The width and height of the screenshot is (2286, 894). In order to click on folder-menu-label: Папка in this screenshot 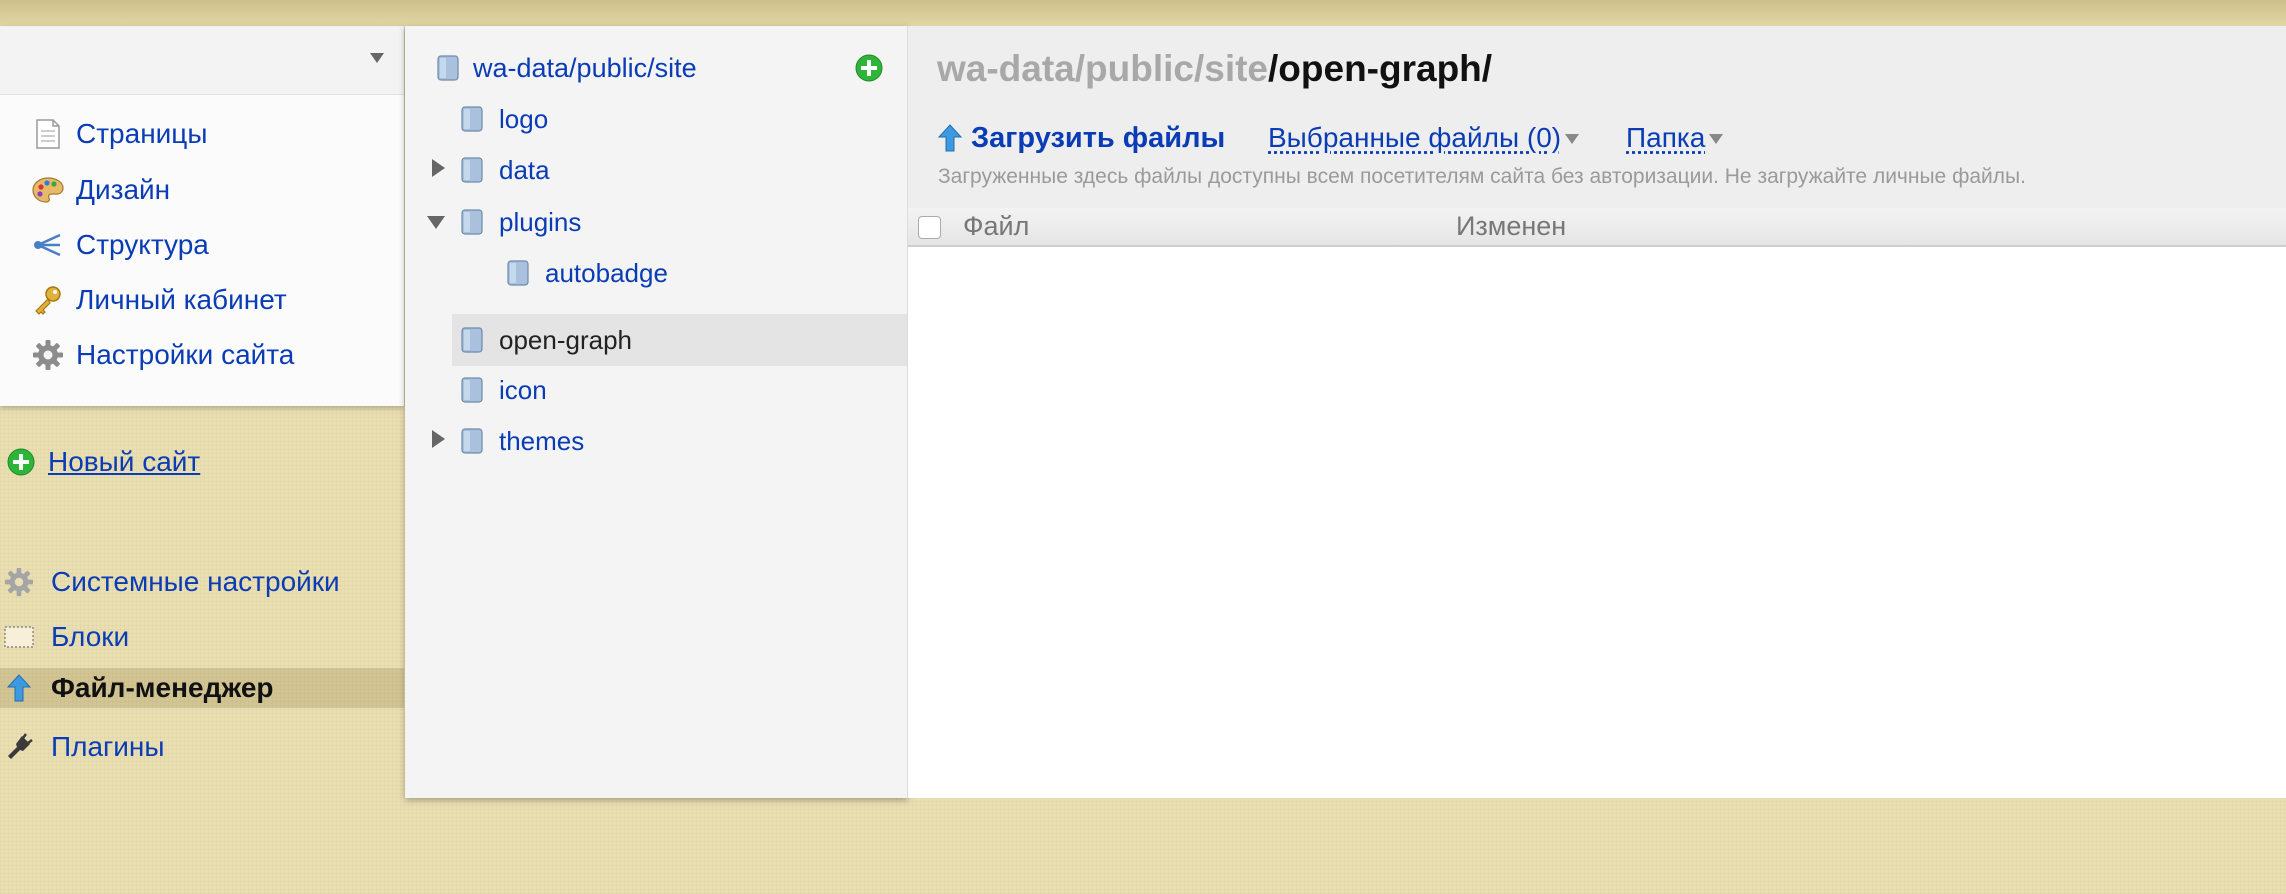, I will do `click(1666, 137)`.